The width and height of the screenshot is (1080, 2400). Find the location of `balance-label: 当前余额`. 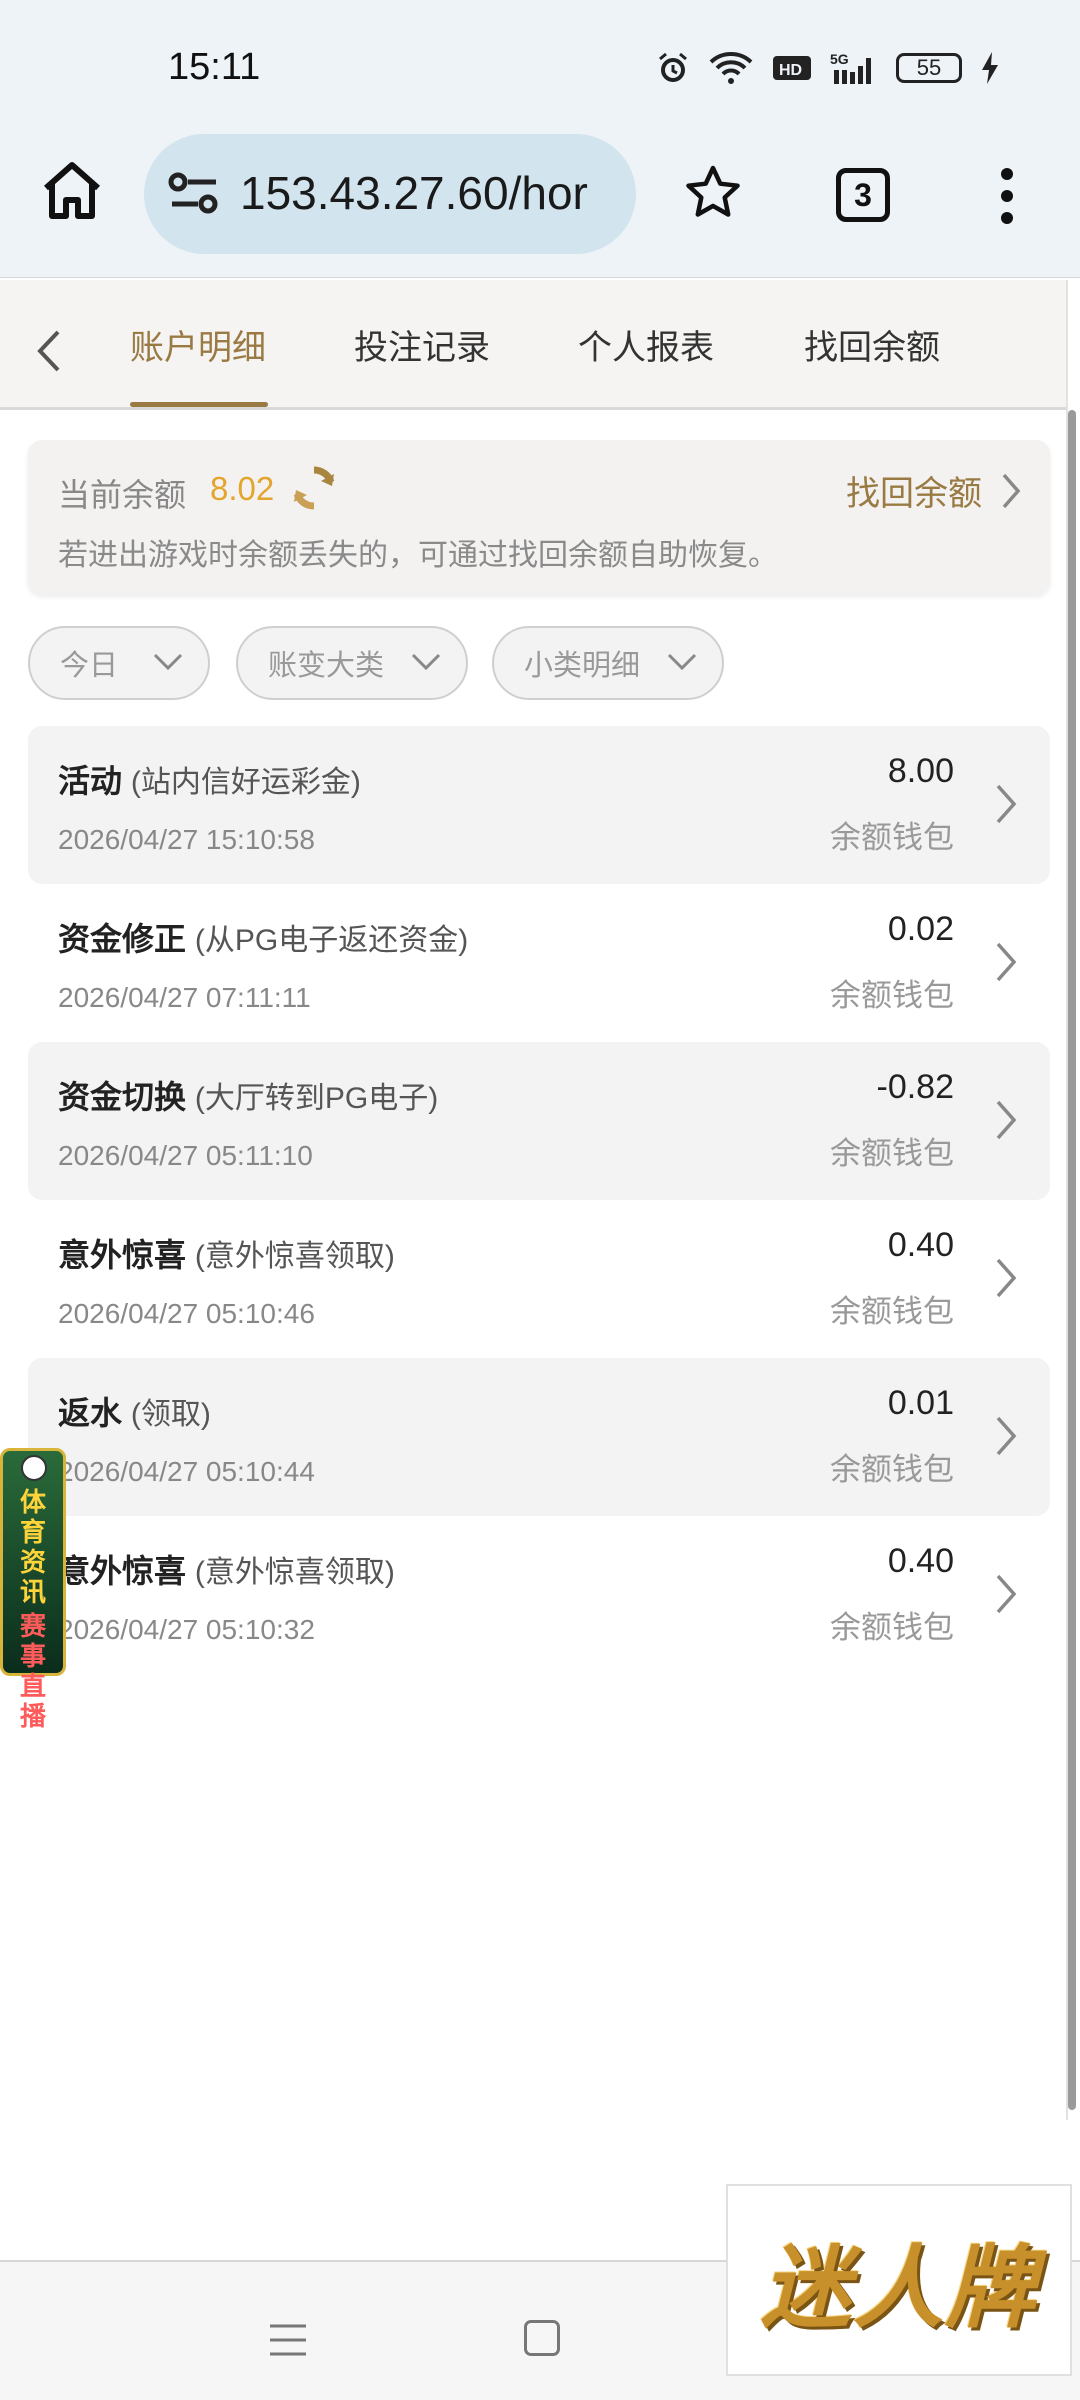

balance-label: 当前余额 is located at coordinates (122, 495).